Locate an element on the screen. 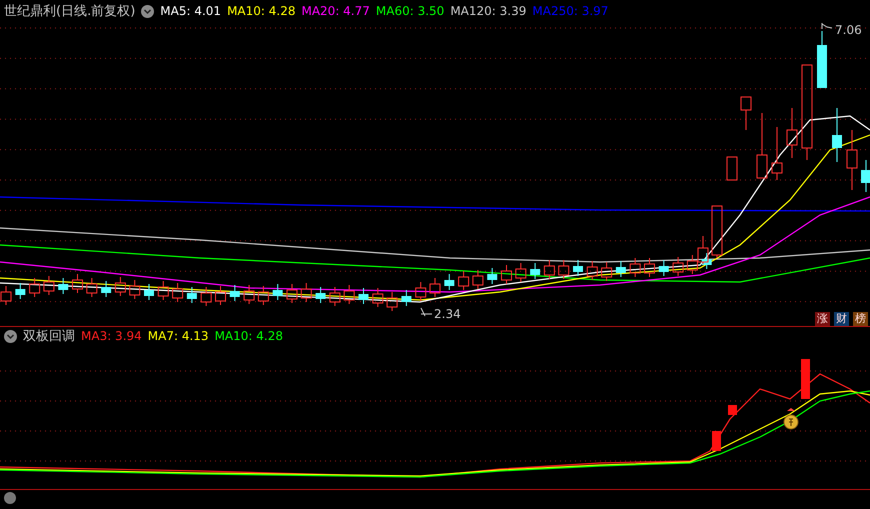  indicator-value: MA5: 4.01 is located at coordinates (191, 11).